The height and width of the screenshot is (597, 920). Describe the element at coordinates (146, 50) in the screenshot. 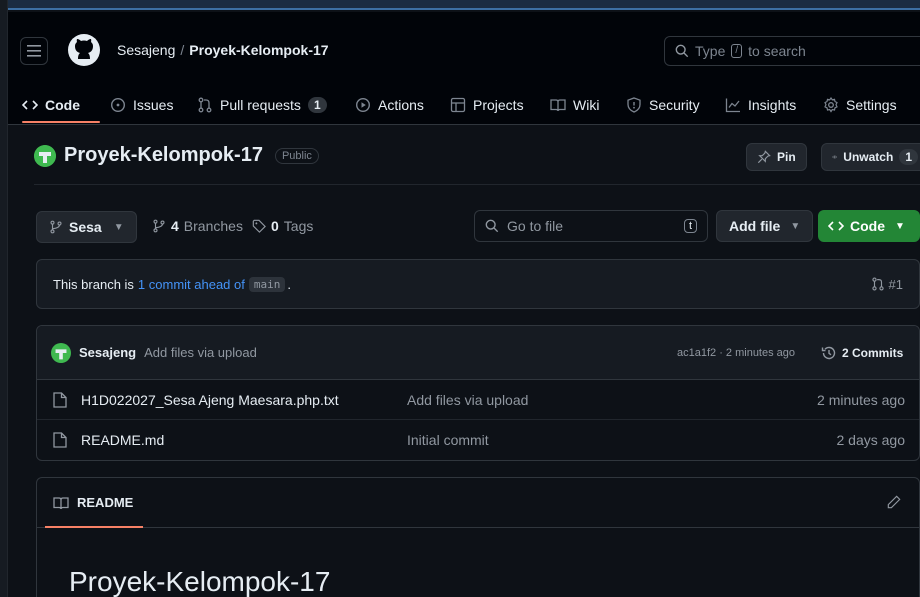

I see `owner-link: Sesajeng` at that location.